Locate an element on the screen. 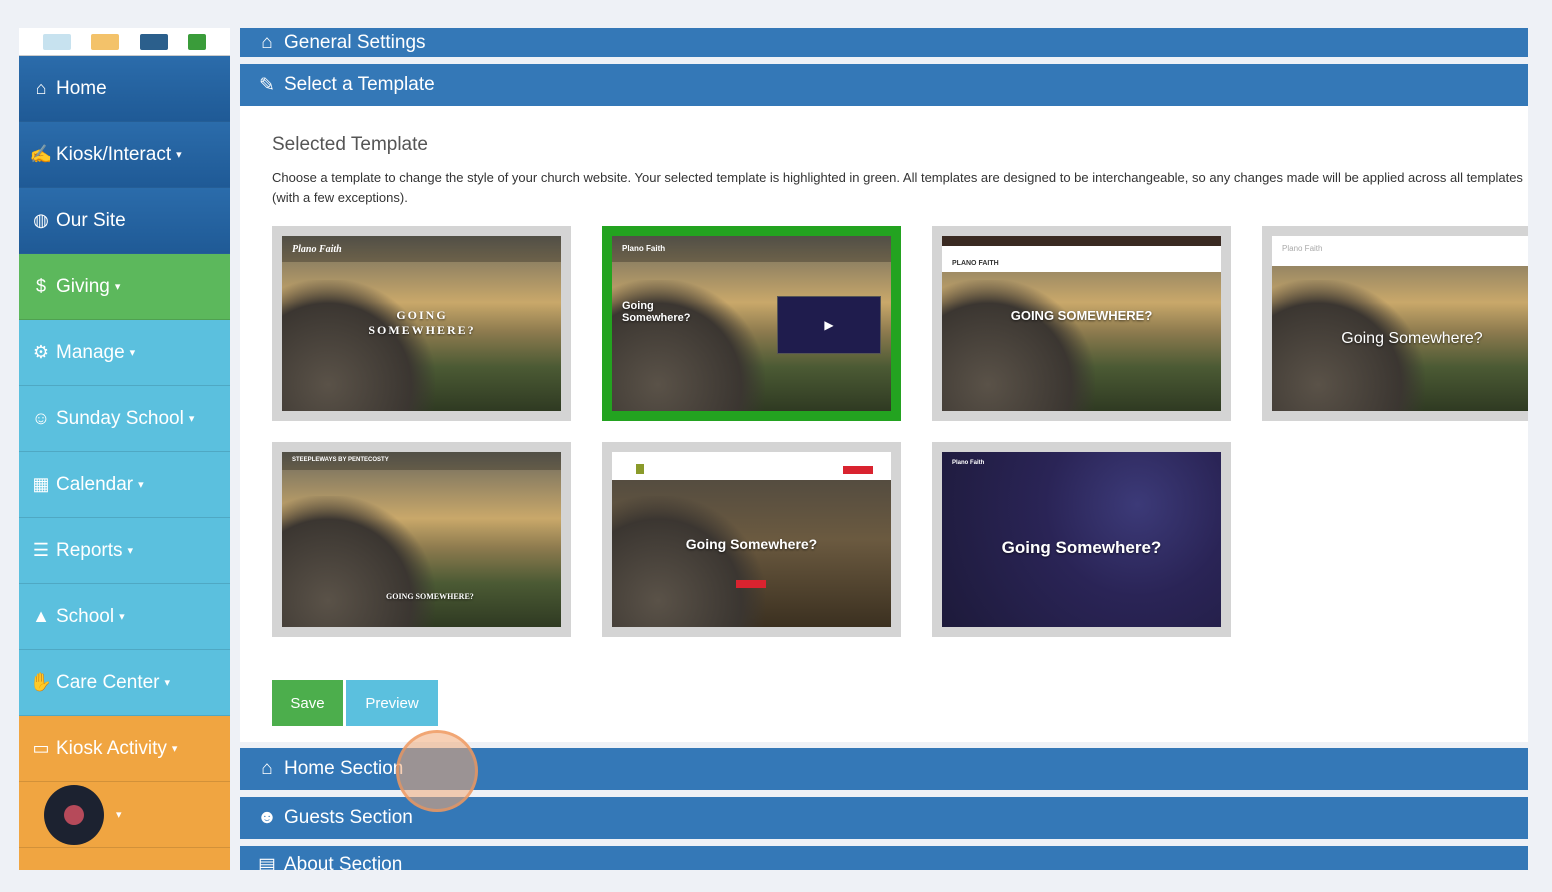 The height and width of the screenshot is (892, 1552). sidebar-item-label: Kiosk Activity is located at coordinates (111, 748).